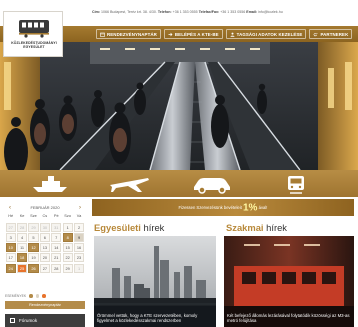 The height and width of the screenshot is (327, 358). I want to click on calendar-day: 5, so click(33, 237).